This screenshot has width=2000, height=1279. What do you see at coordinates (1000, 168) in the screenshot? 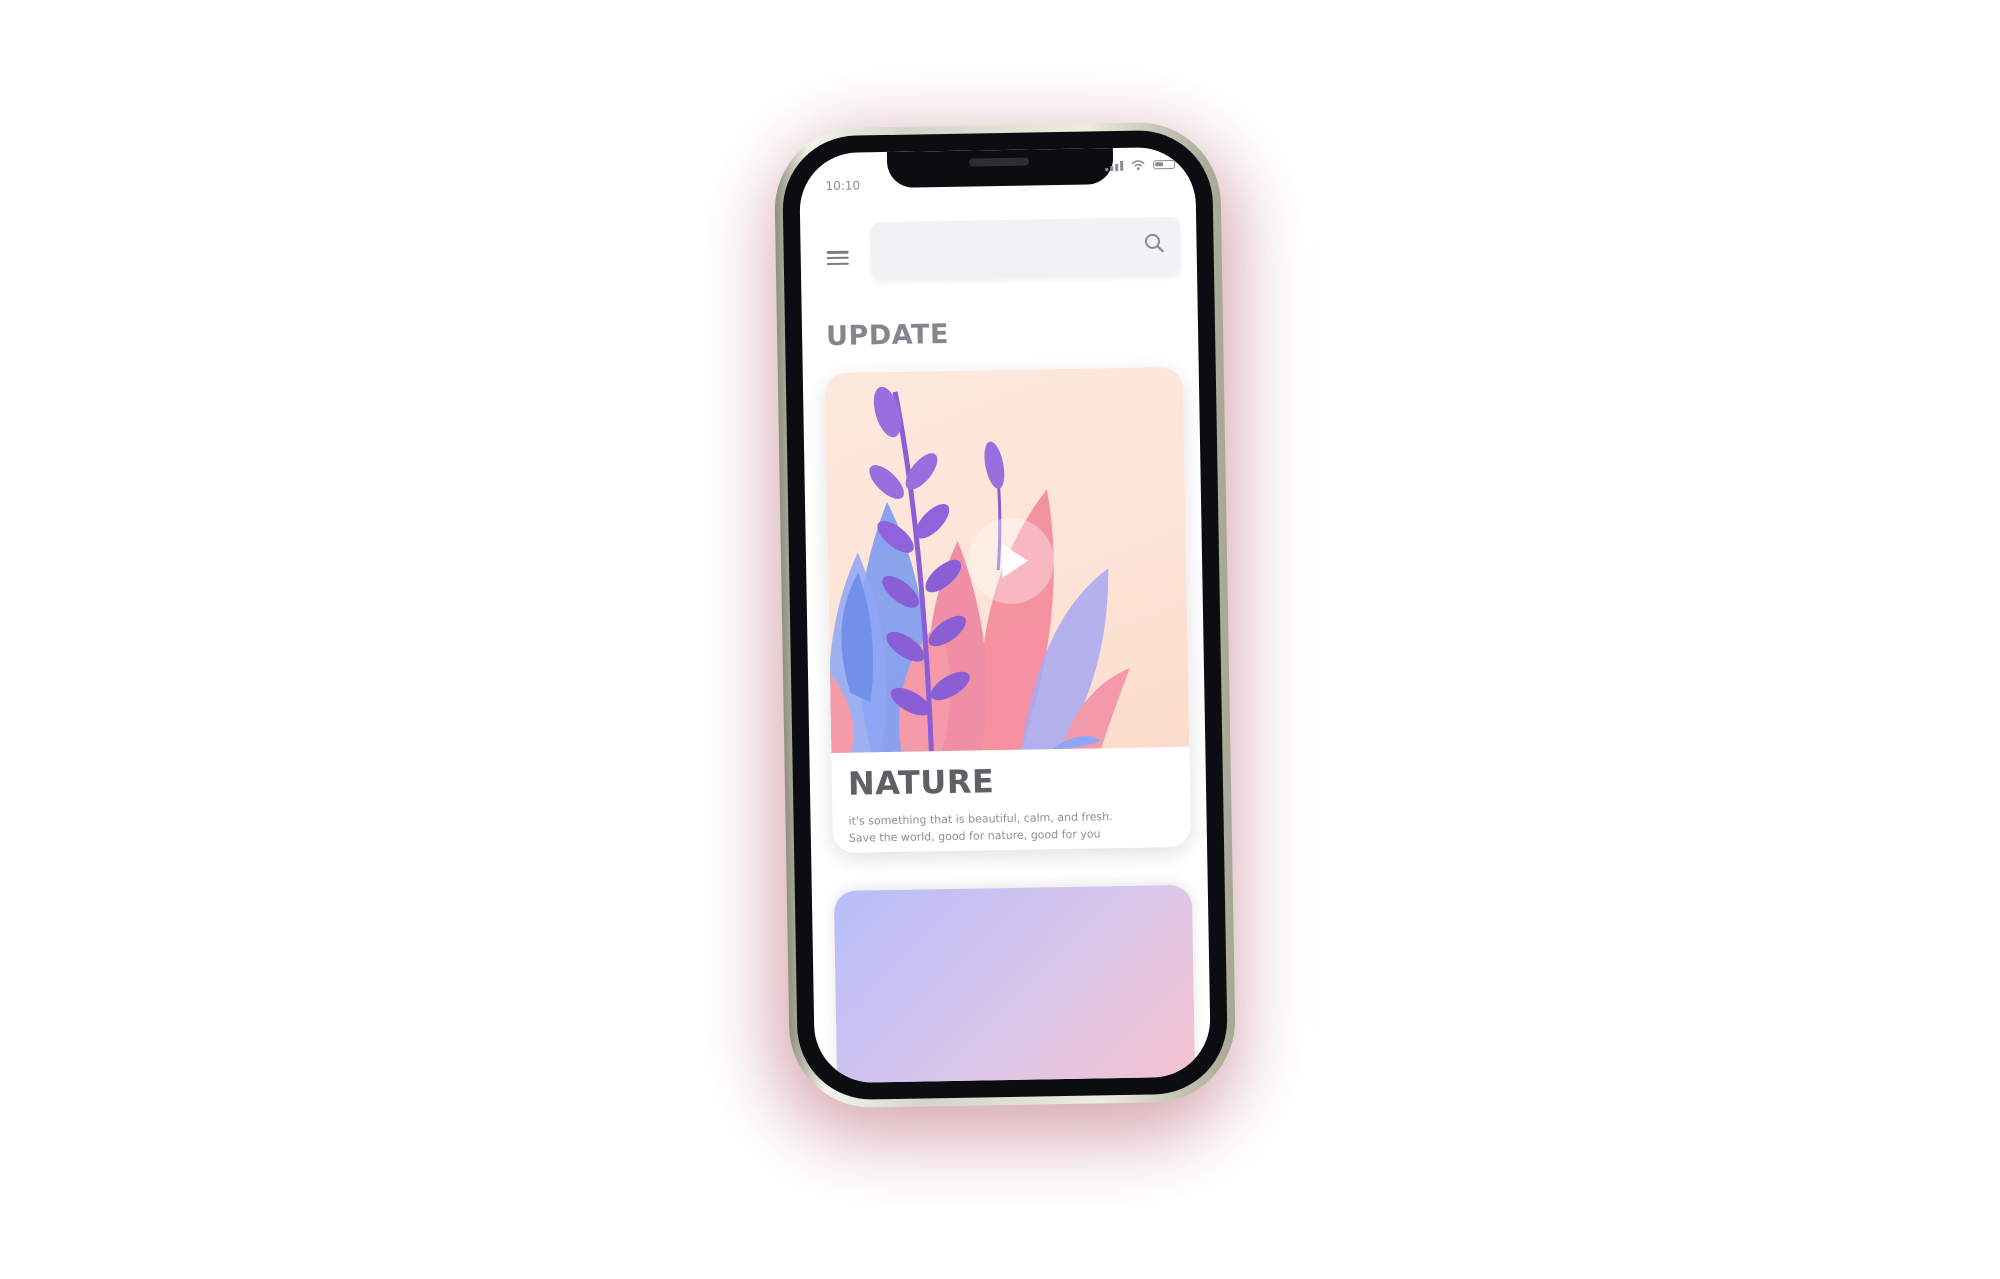
I see `phone-notch` at bounding box center [1000, 168].